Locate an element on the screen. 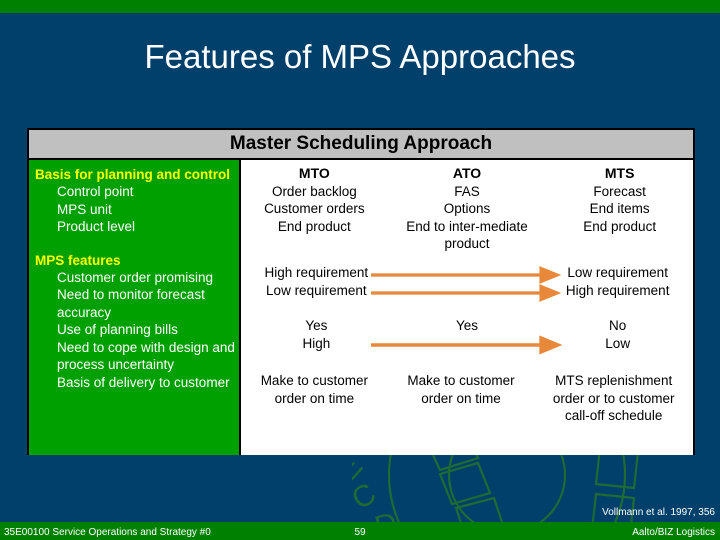  footer-organization-label: Aalto/BIZ Logistics is located at coordinates (673, 532).